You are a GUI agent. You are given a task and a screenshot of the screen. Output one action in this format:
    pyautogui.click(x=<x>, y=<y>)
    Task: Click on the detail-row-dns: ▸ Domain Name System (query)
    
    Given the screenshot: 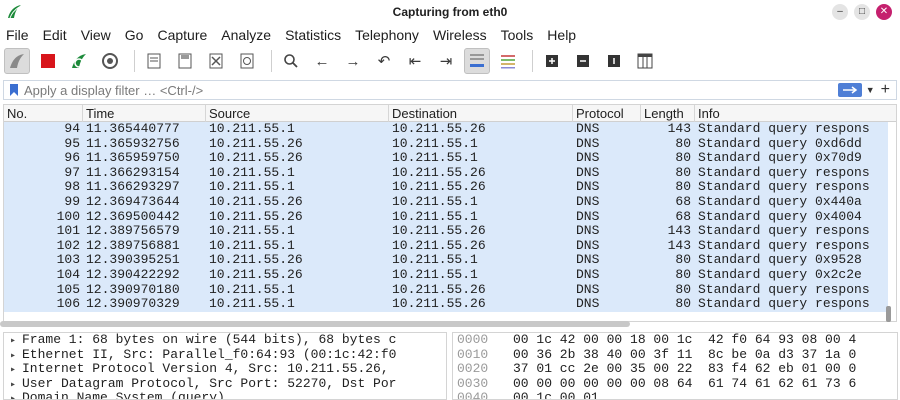 What is the action you would take?
    pyautogui.click(x=225, y=395)
    